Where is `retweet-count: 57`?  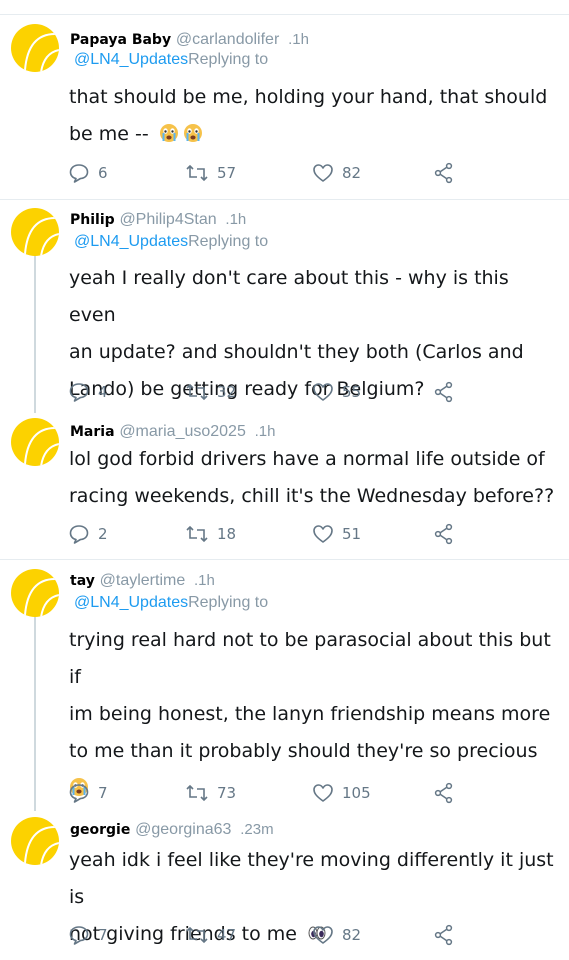
retweet-count: 57 is located at coordinates (227, 173).